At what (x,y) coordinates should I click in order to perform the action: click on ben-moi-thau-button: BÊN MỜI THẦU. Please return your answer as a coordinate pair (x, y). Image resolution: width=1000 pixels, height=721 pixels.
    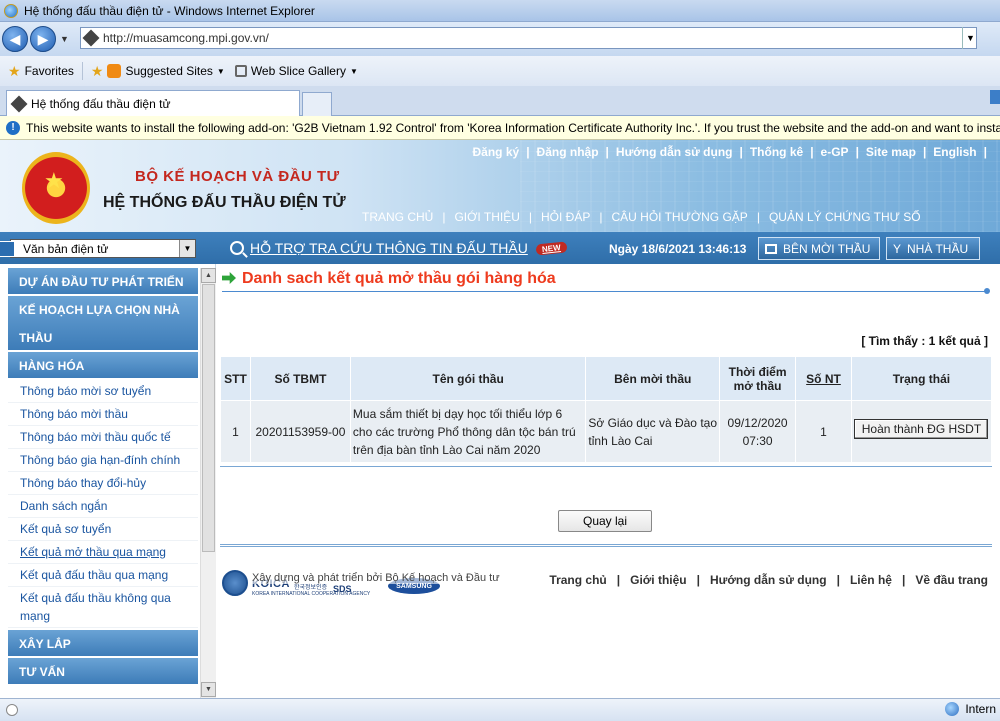
    Looking at the image, I should click on (819, 248).